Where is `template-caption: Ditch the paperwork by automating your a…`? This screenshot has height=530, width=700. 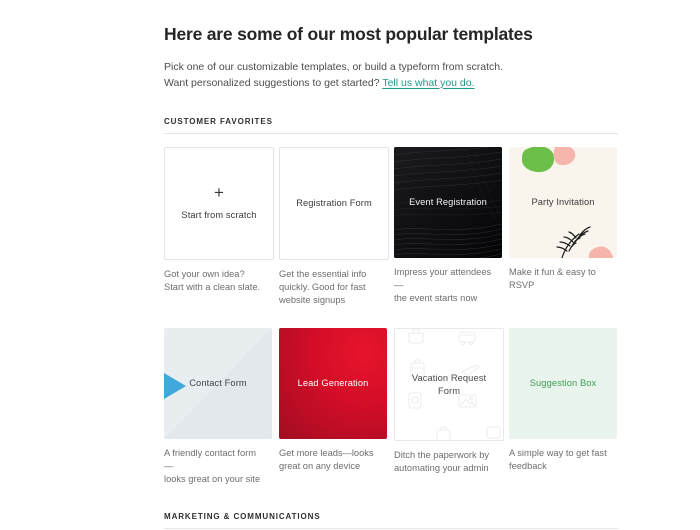
template-caption: Ditch the paperwork by automating your a… is located at coordinates (448, 462).